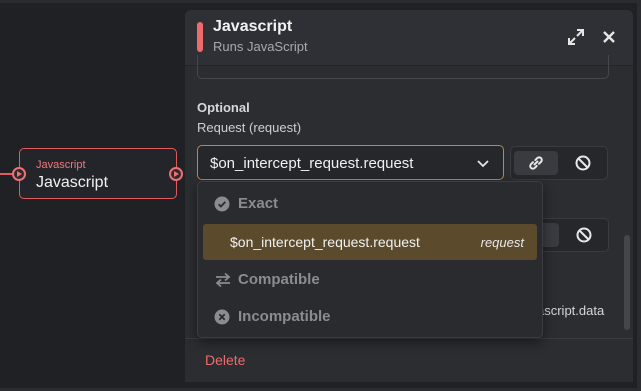  Describe the element at coordinates (559, 163) in the screenshot. I see `request-actions` at that location.